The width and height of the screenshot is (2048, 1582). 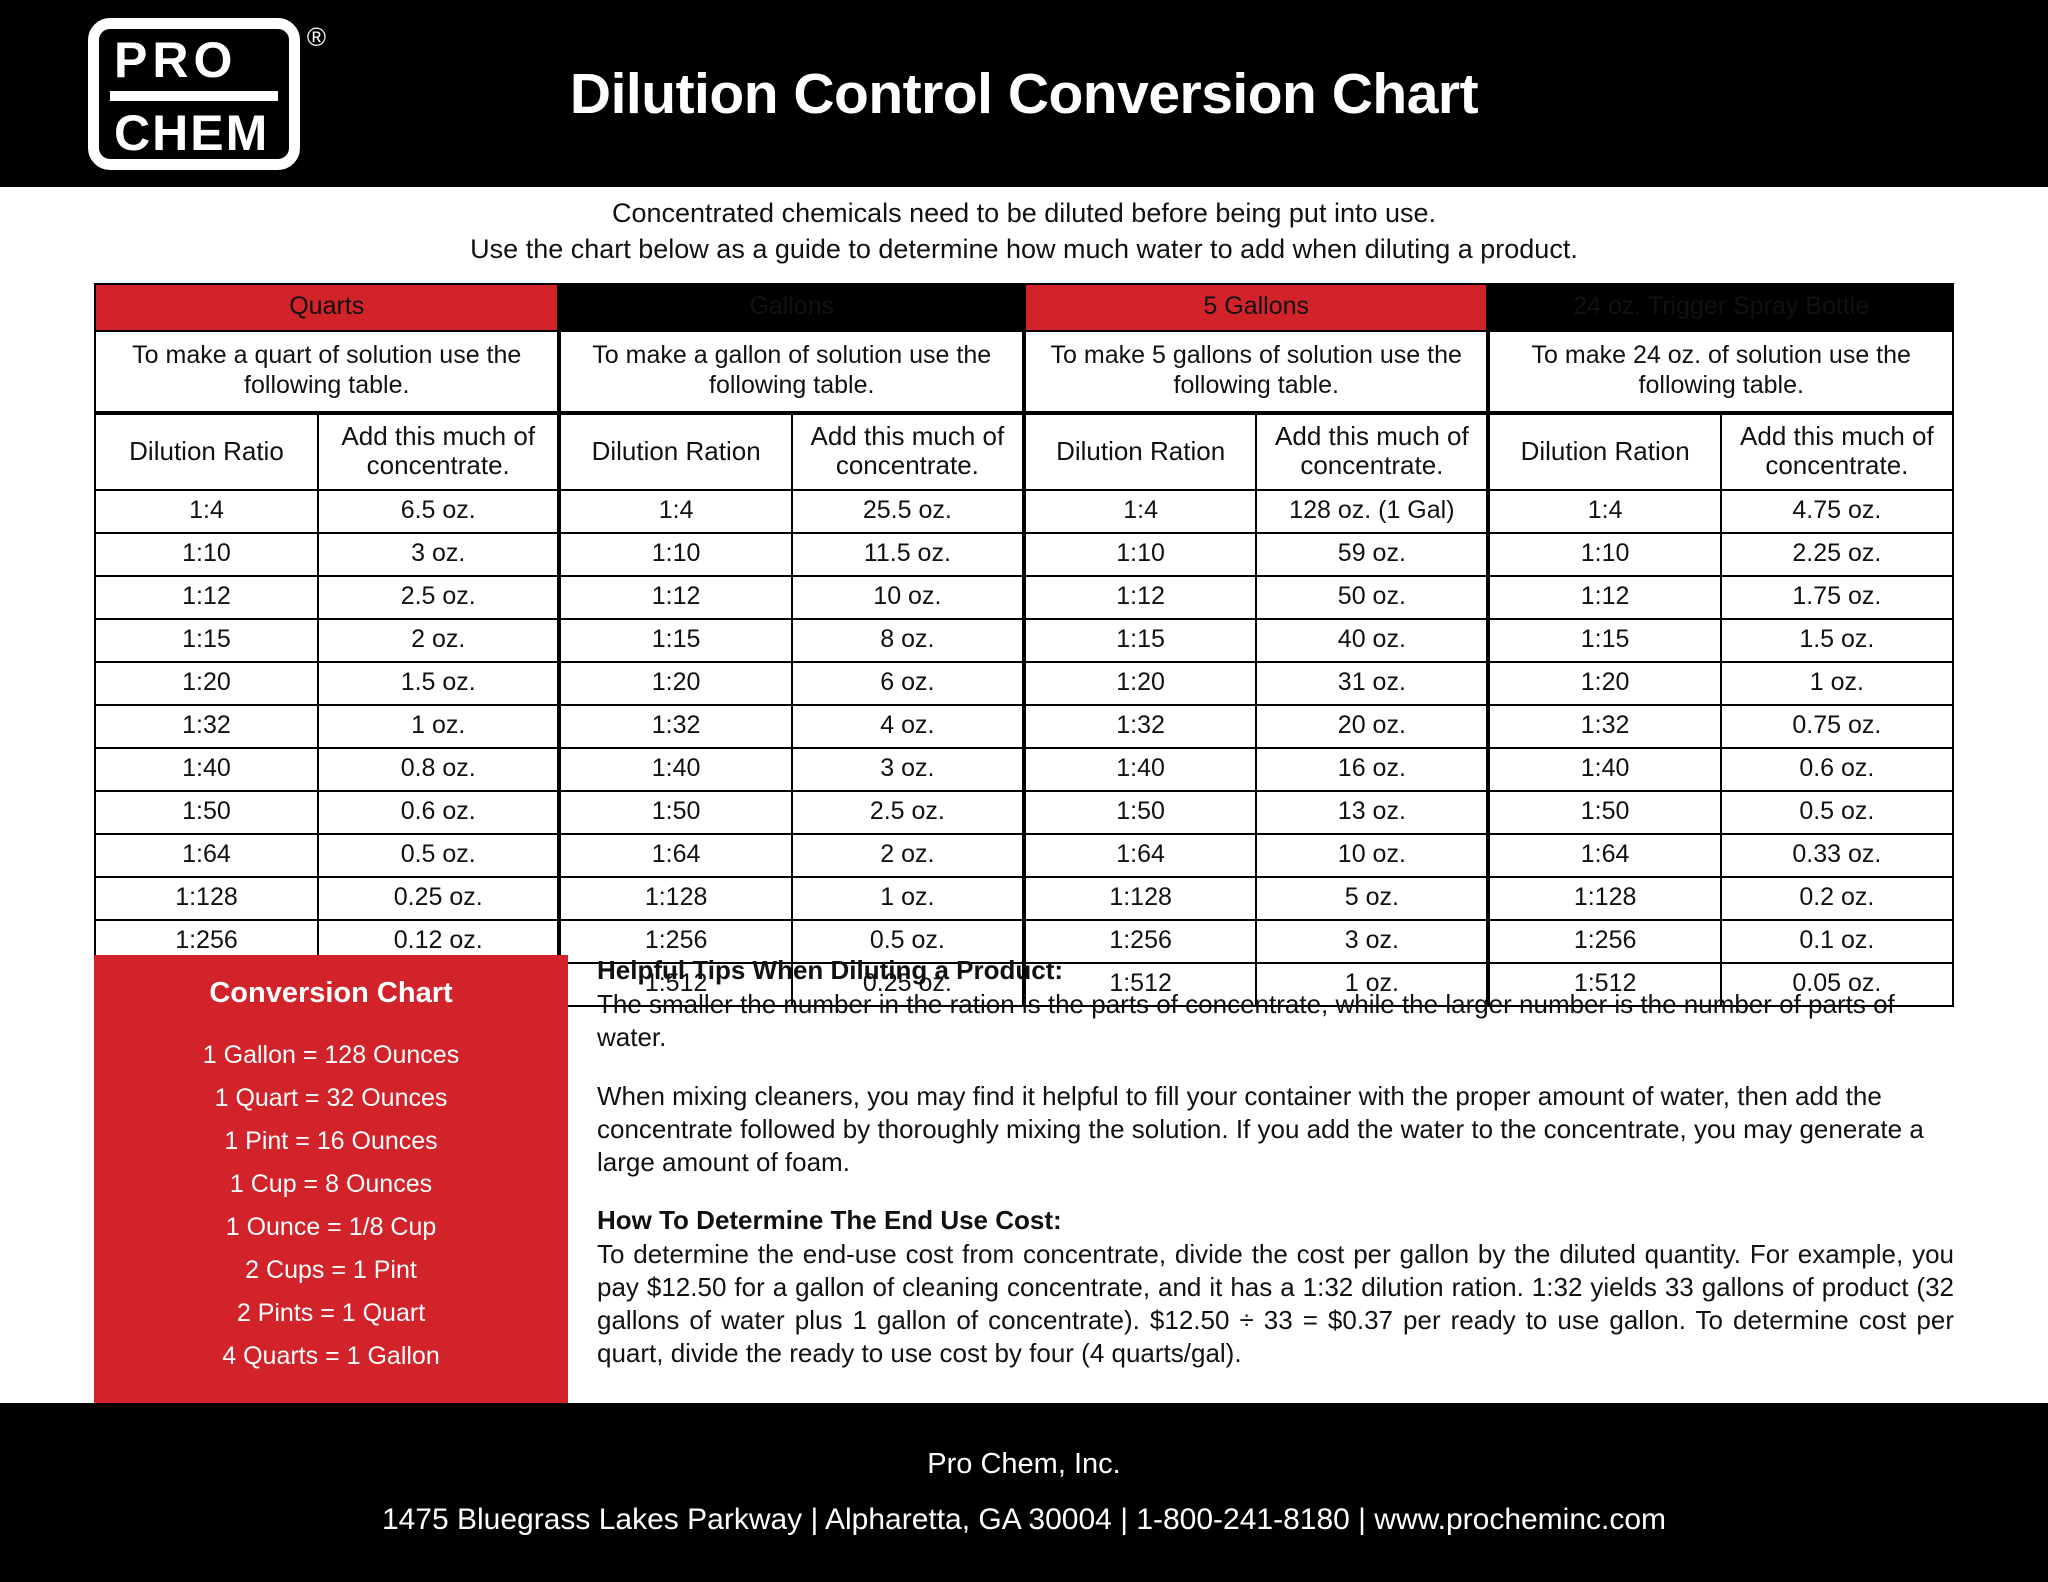 I want to click on section-header-gallons: Gallons, so click(x=792, y=307).